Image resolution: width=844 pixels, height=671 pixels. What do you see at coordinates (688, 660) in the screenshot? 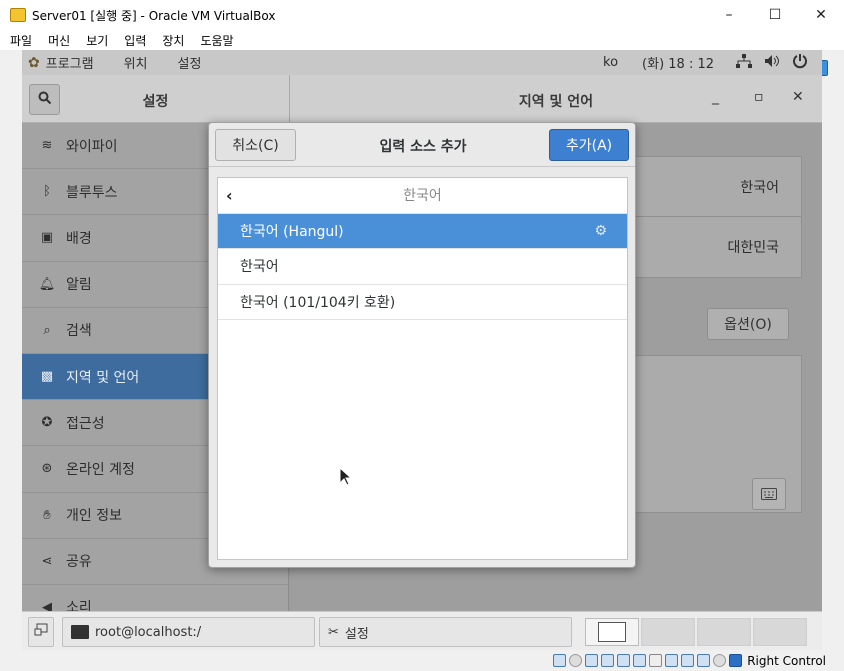
I see `cpu-icon` at bounding box center [688, 660].